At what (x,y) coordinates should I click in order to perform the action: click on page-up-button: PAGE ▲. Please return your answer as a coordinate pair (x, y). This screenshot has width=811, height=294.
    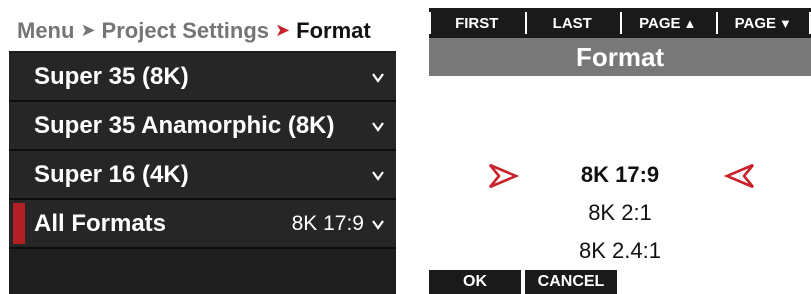
    Looking at the image, I should click on (668, 23).